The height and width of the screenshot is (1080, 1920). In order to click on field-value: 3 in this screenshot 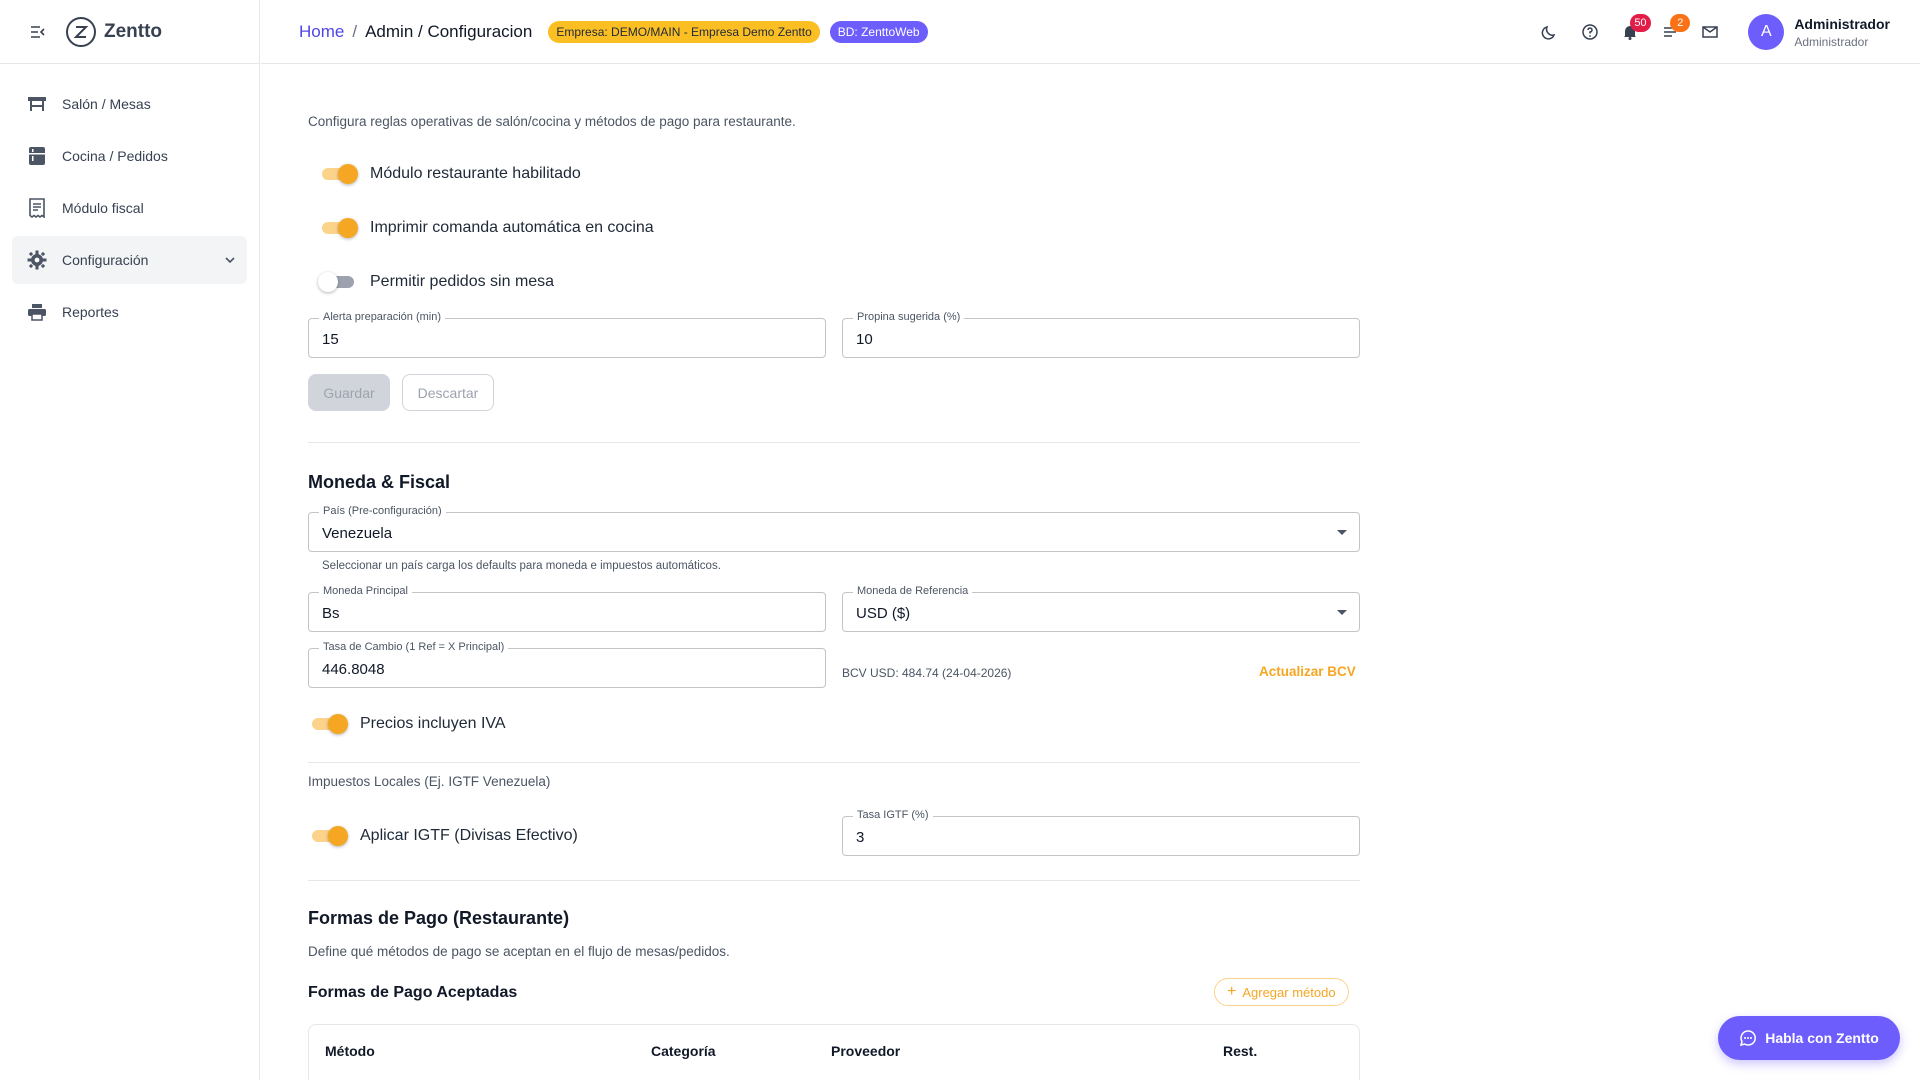, I will do `click(860, 837)`.